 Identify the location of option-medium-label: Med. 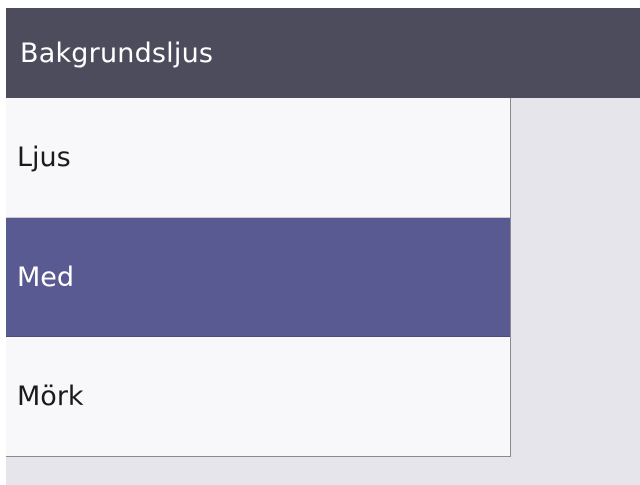
(46, 277).